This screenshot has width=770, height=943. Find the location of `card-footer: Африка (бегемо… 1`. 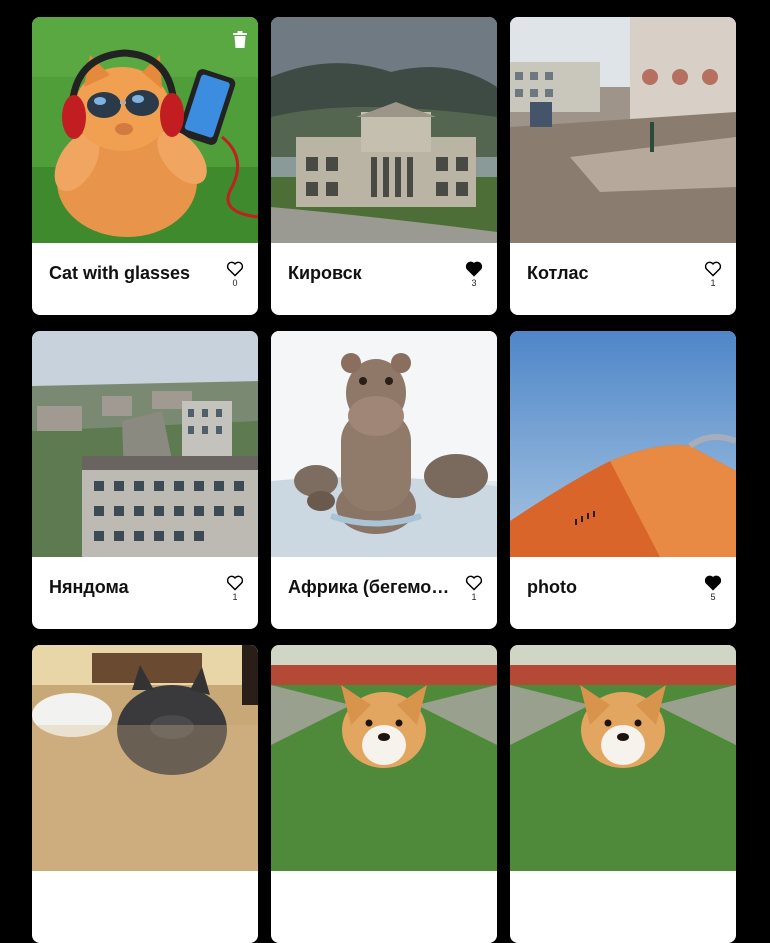

card-footer: Африка (бегемо… 1 is located at coordinates (384, 593).